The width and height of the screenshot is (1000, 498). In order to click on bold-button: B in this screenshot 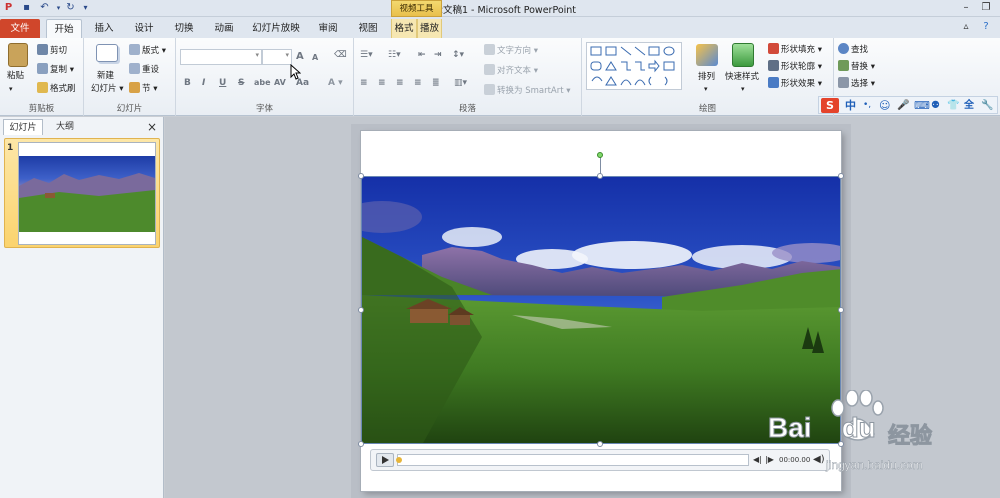, I will do `click(187, 83)`.